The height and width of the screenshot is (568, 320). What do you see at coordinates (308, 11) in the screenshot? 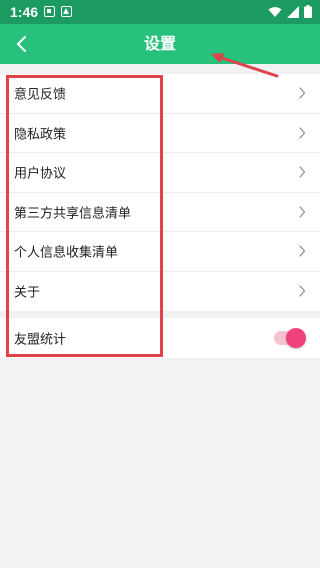
I see `battery-icon` at bounding box center [308, 11].